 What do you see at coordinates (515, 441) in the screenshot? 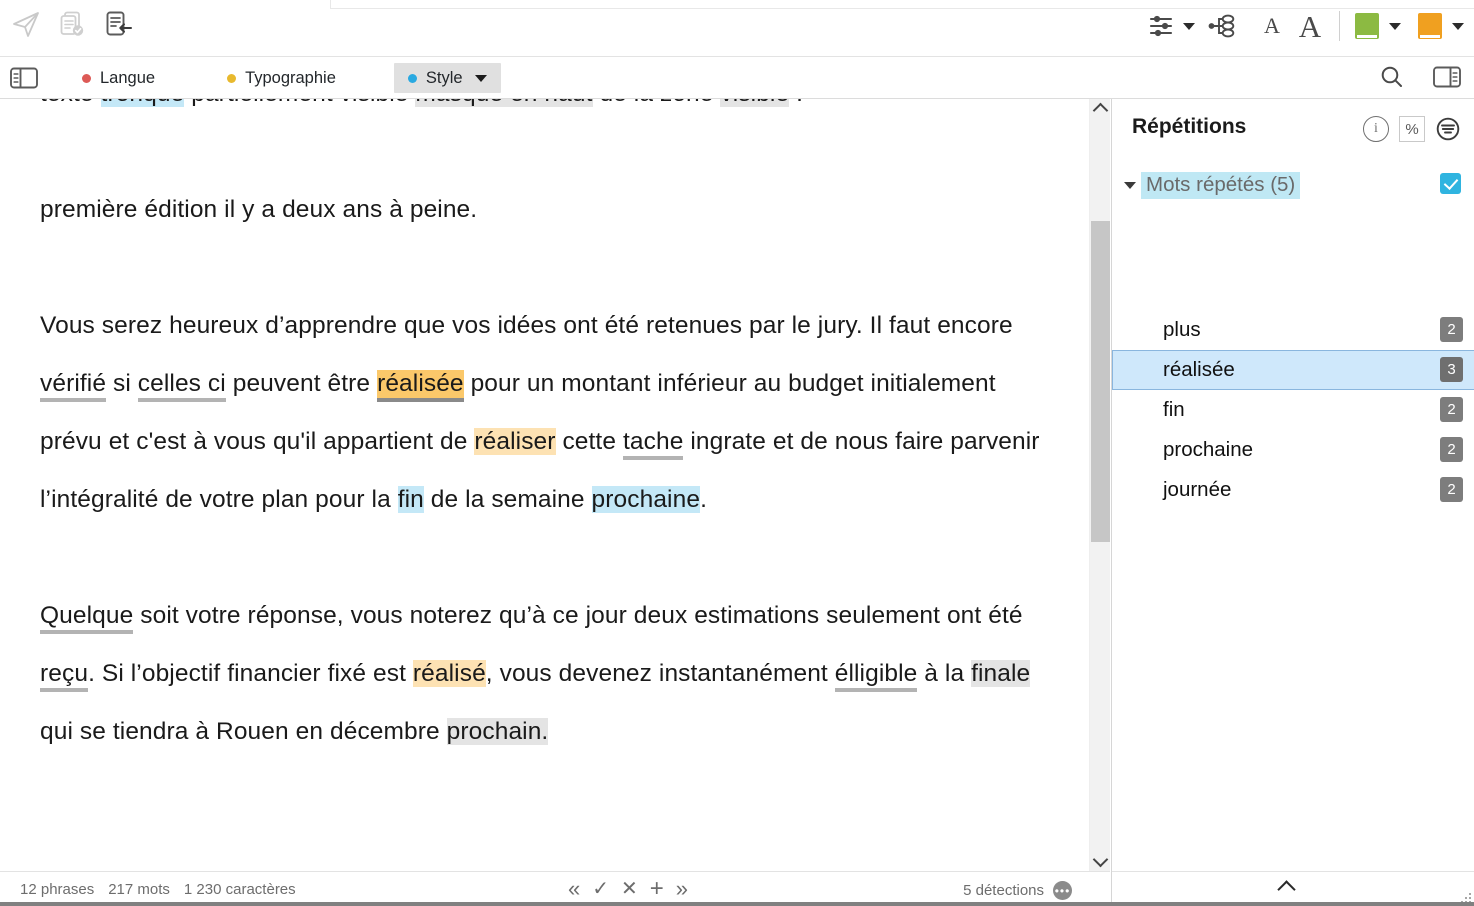
I see `highlighted-word: réaliser` at bounding box center [515, 441].